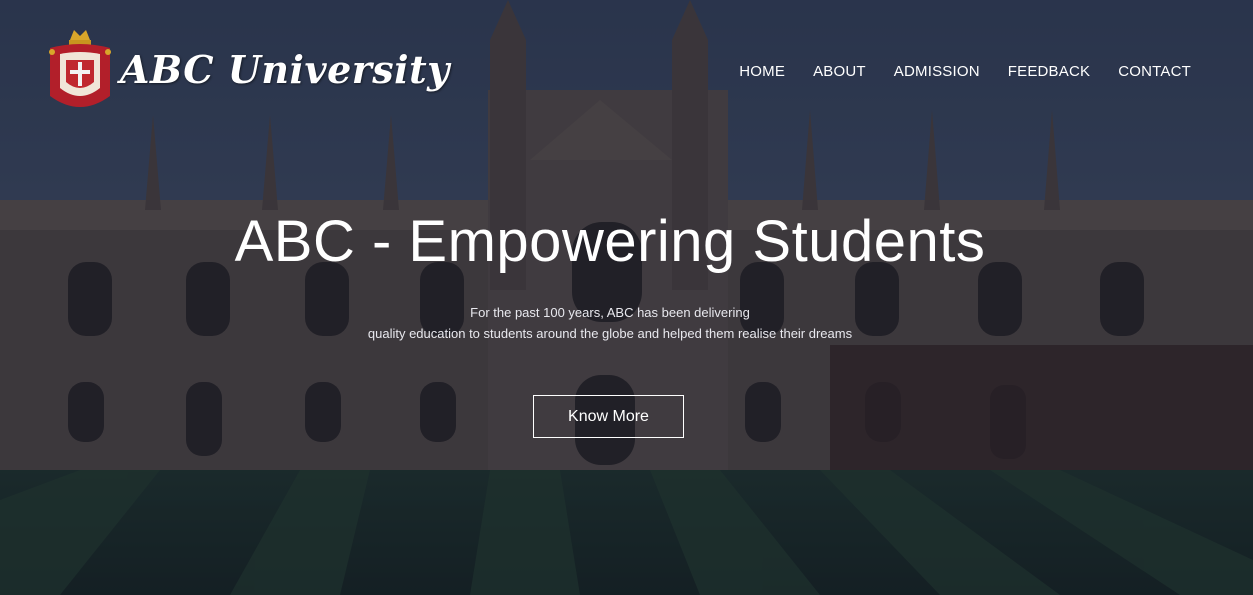 The height and width of the screenshot is (595, 1253). What do you see at coordinates (285, 69) in the screenshot?
I see `brand-name: ABC University` at bounding box center [285, 69].